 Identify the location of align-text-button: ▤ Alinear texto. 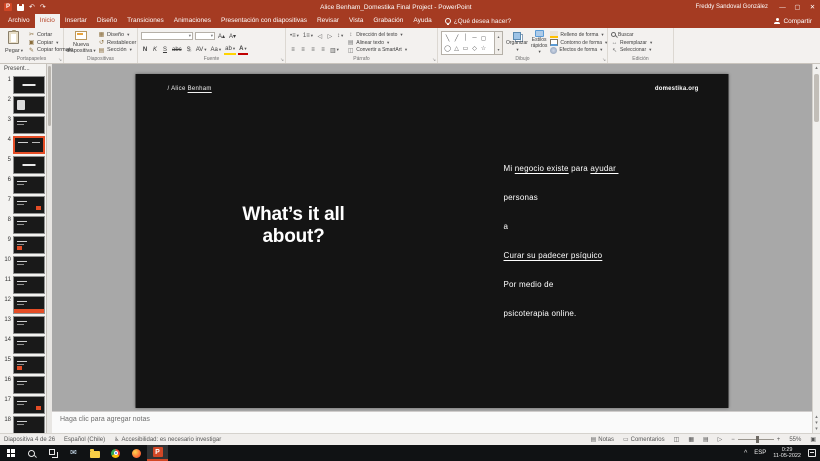
(377, 43).